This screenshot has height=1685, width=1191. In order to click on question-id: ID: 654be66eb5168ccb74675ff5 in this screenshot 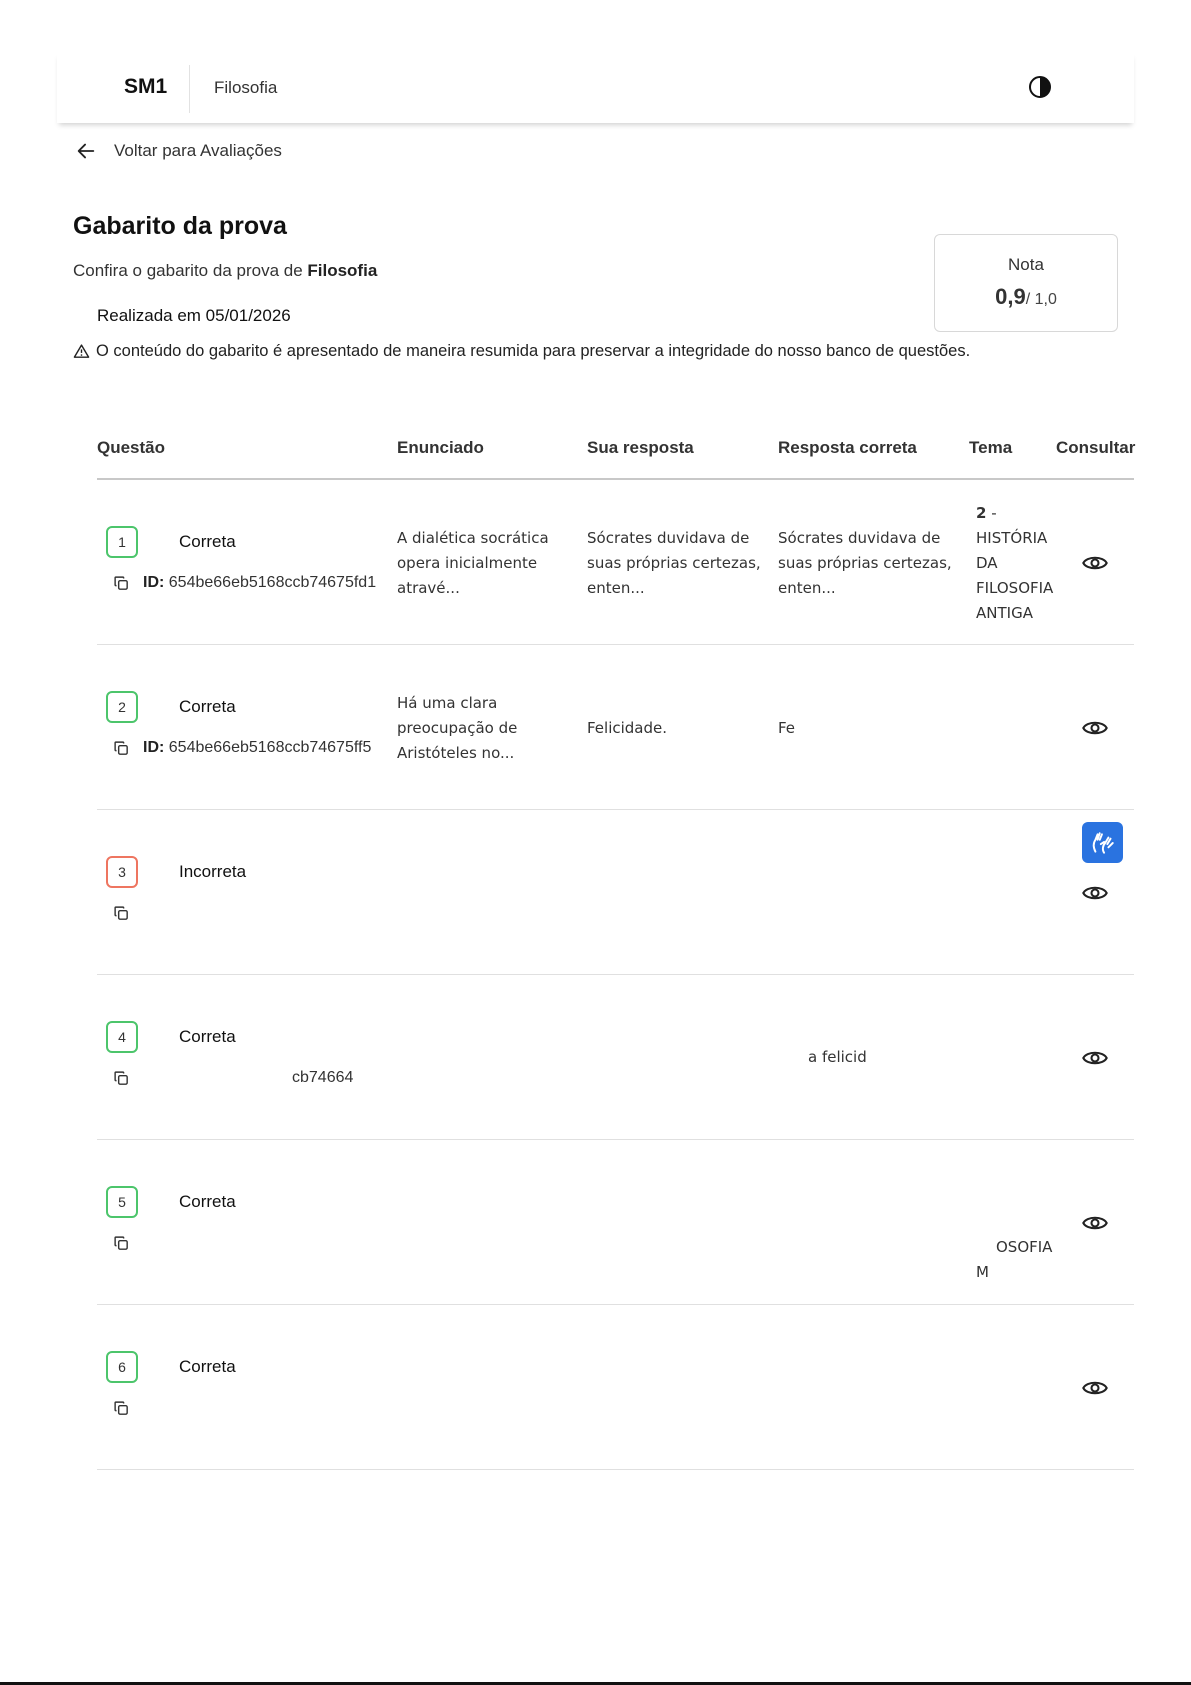, I will do `click(257, 748)`.